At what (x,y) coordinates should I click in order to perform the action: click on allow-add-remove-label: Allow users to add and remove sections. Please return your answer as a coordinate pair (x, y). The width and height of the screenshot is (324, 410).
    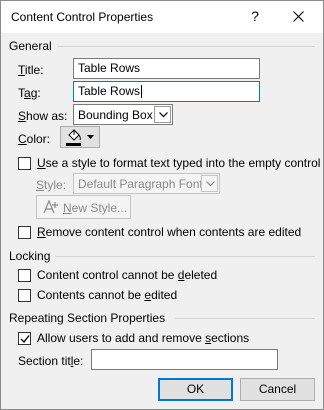
    Looking at the image, I should click on (143, 338).